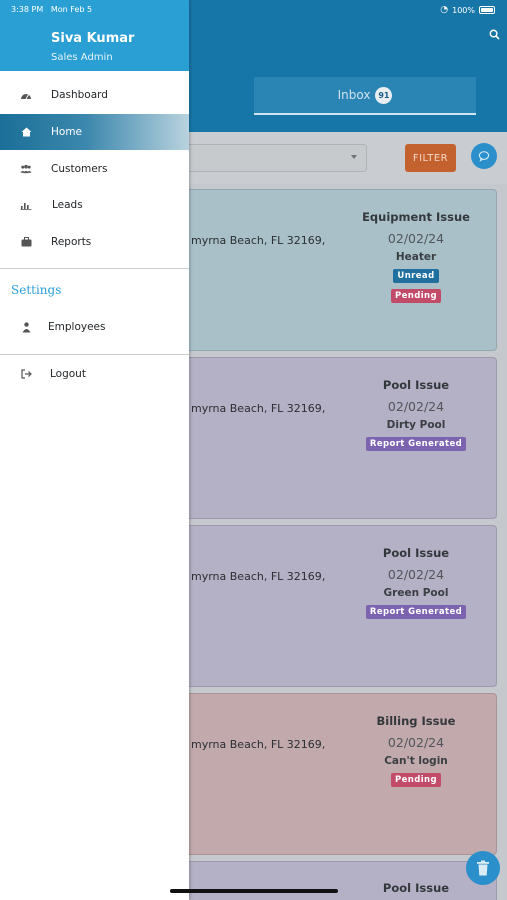 The image size is (507, 900). Describe the element at coordinates (94, 374) in the screenshot. I see `sidebar-item-logout: Logout` at that location.